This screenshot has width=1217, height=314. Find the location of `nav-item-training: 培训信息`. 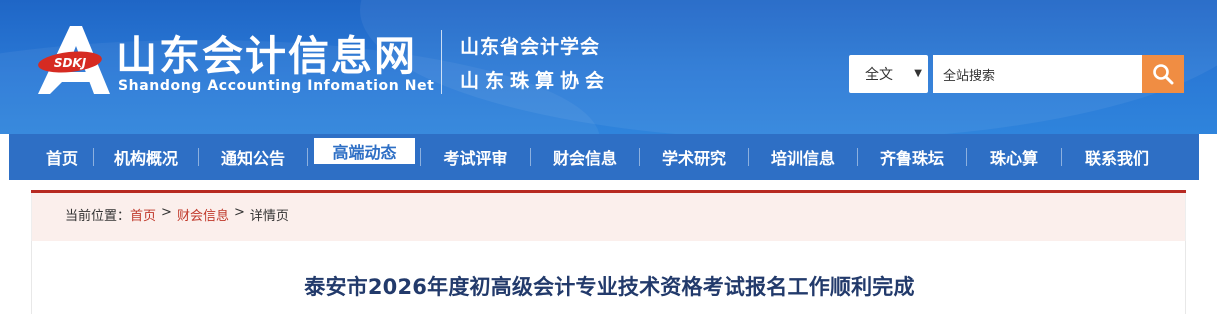

nav-item-training: 培训信息 is located at coordinates (803, 157).